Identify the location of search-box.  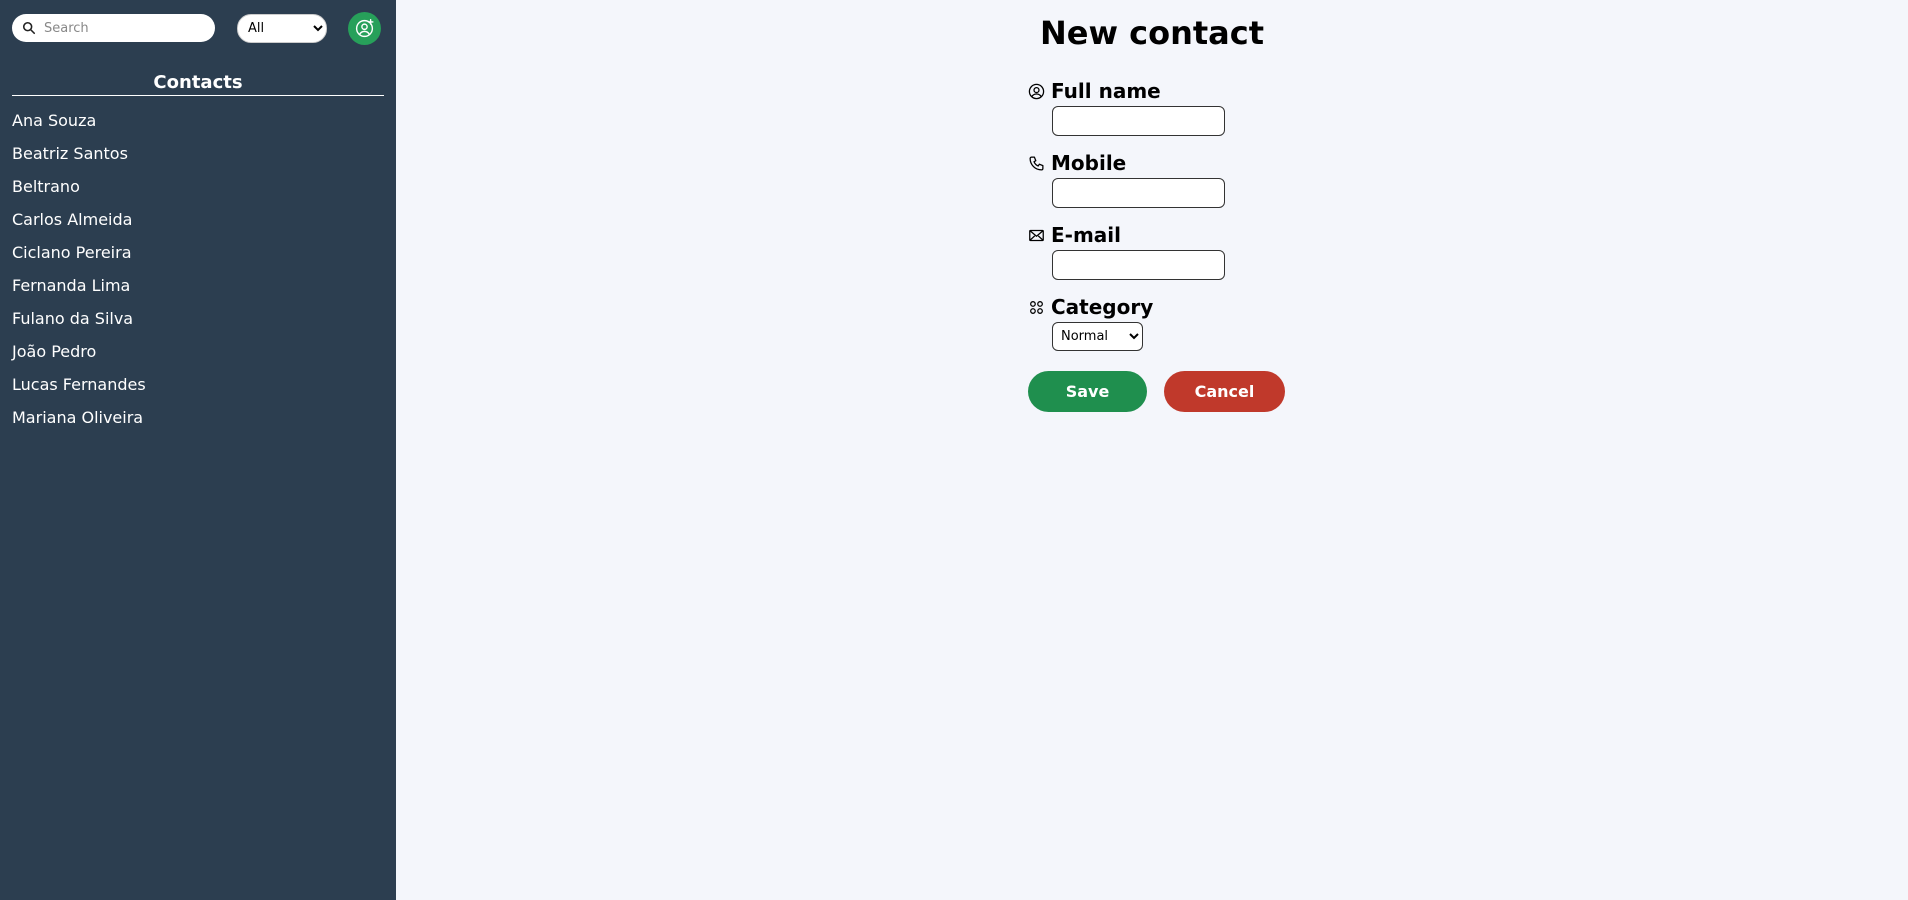
(113, 28).